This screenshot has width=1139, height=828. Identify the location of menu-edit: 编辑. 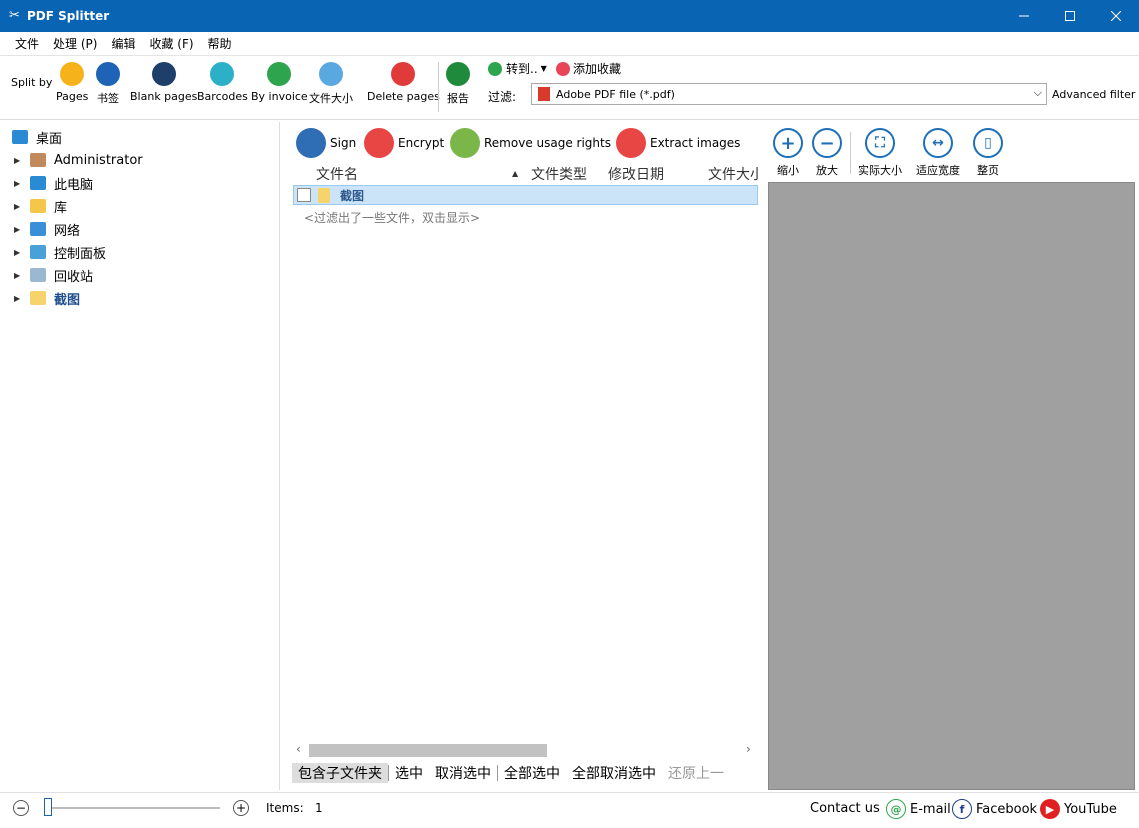
(123, 43).